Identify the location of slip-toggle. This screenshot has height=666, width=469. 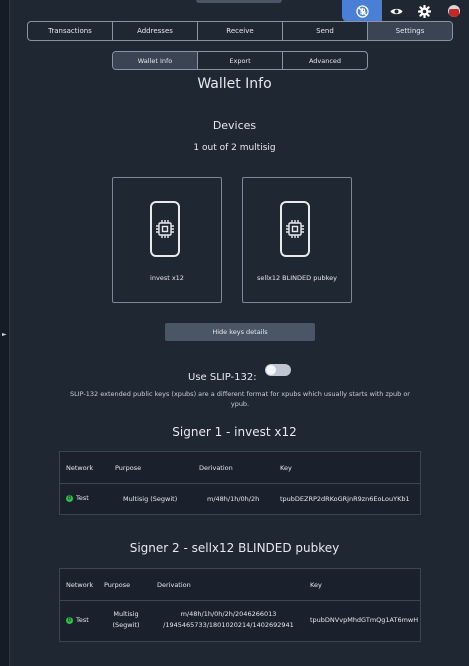
(278, 370).